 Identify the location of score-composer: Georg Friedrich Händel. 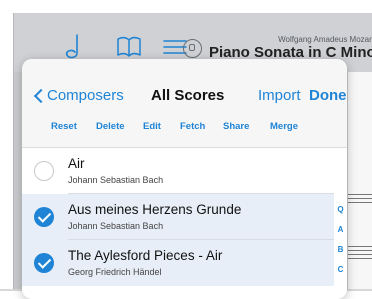
(115, 272).